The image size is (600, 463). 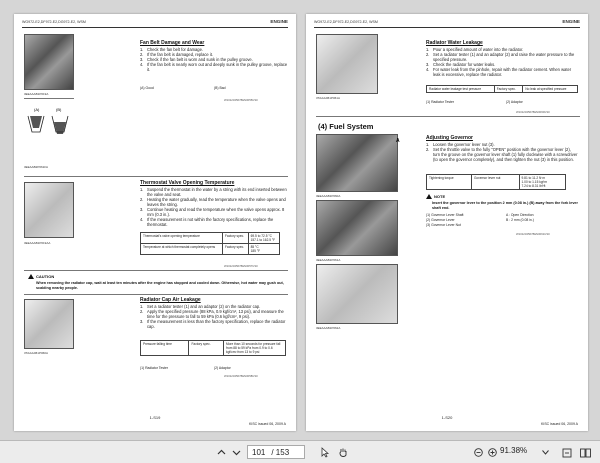 I want to click on belt-groove-diagram: (A) (B), so click(x=48, y=120).